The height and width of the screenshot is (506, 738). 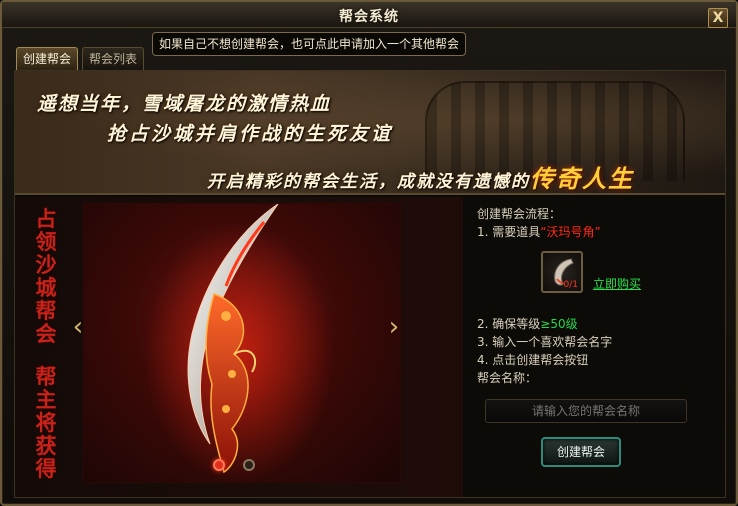 I want to click on step-4: 4. 点击创建帮会按钮, so click(x=533, y=360).